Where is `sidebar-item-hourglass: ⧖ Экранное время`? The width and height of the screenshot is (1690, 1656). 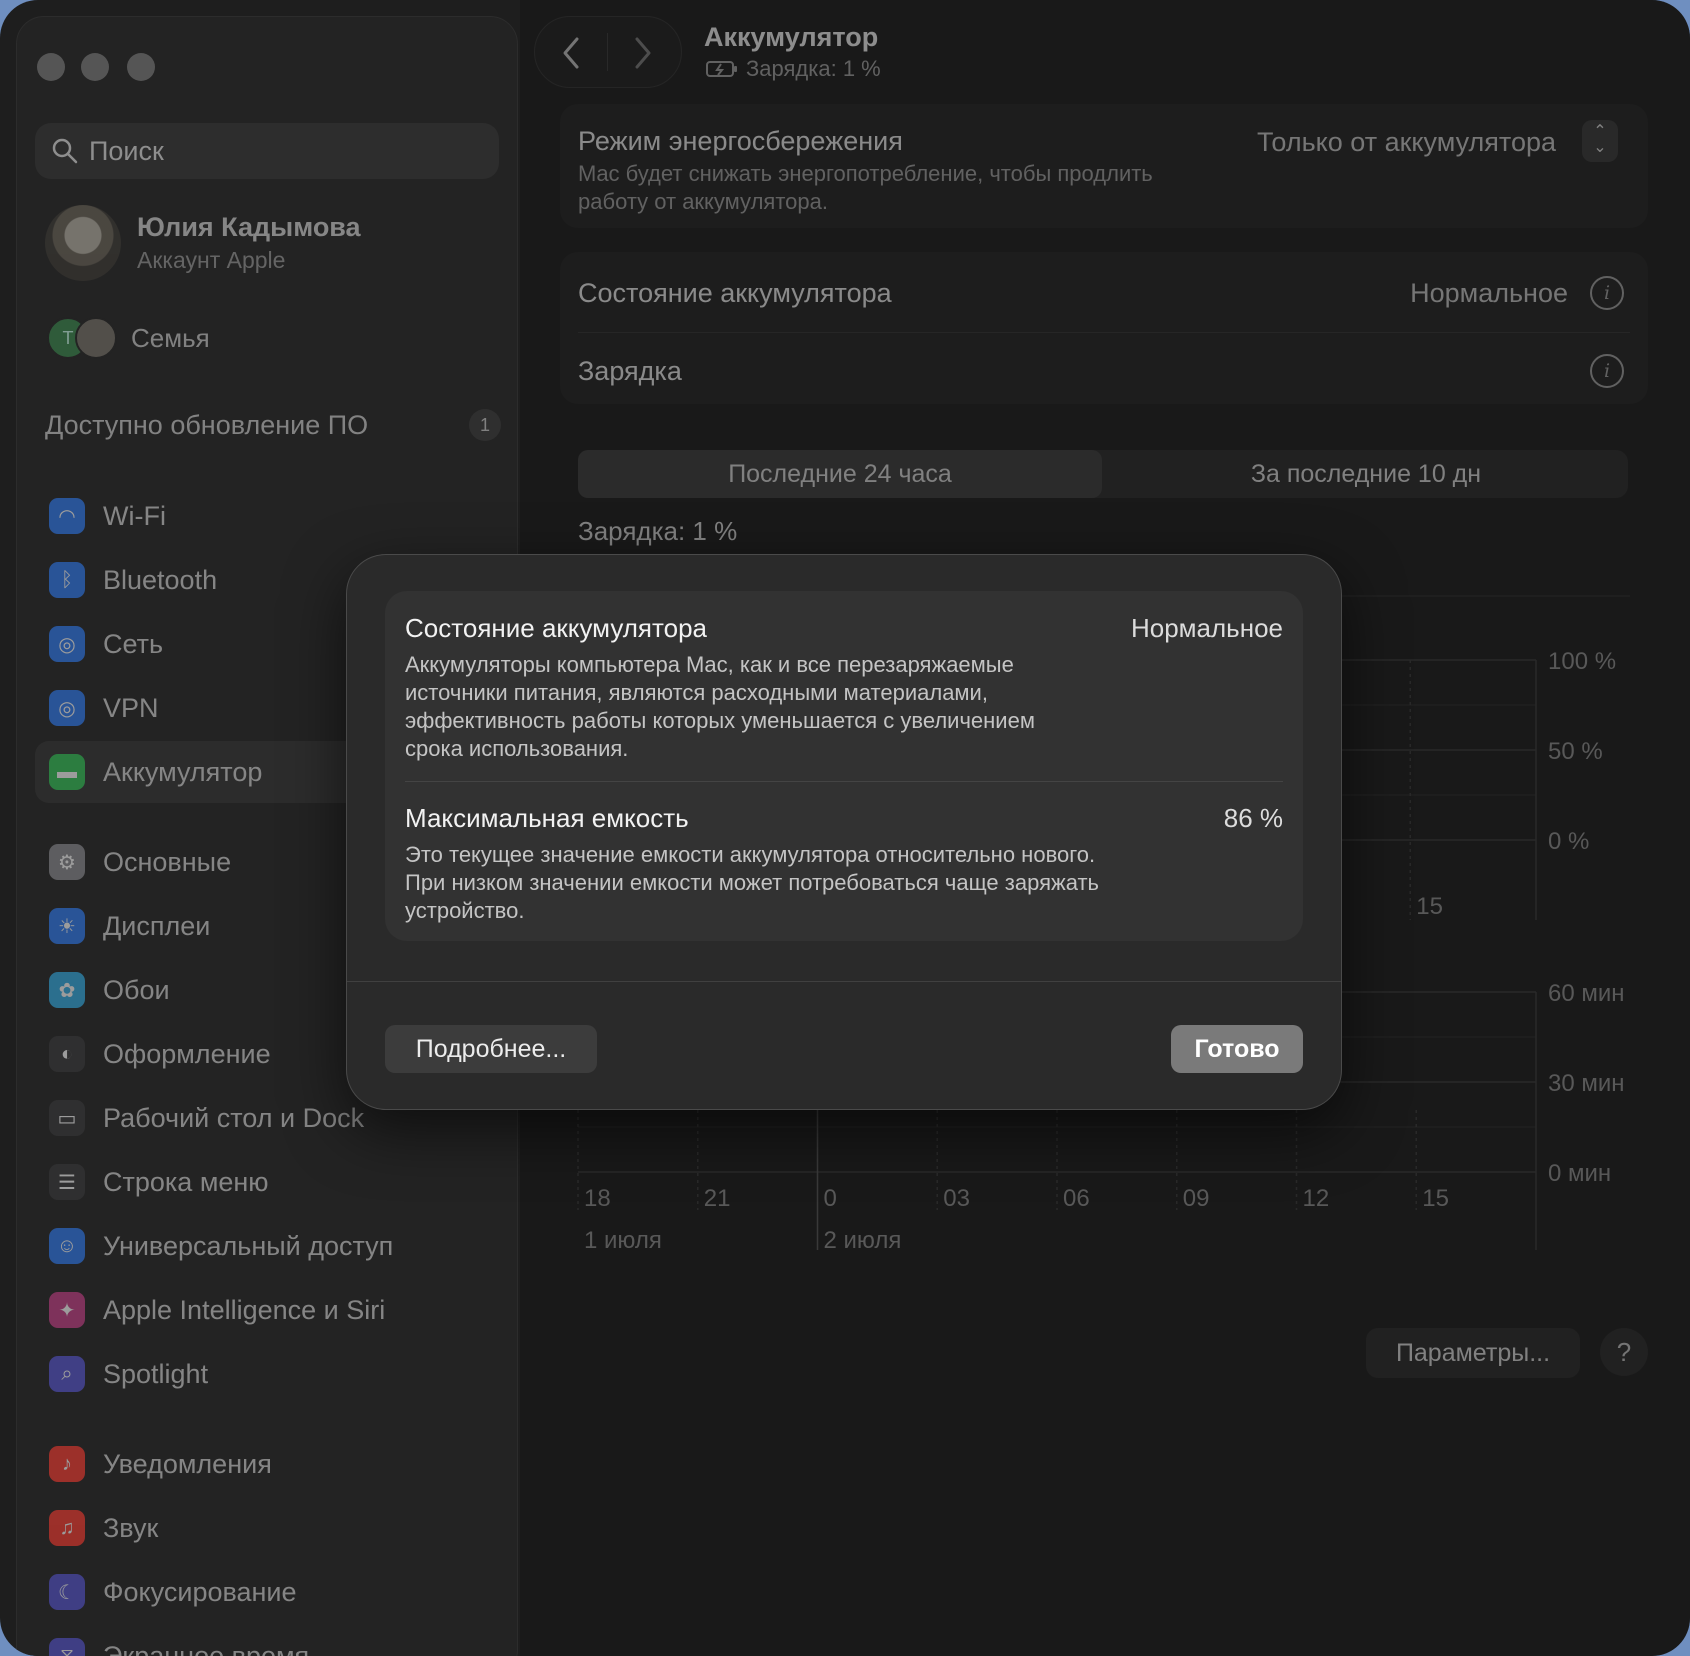 sidebar-item-hourglass: ⧖ Экранное время is located at coordinates (267, 1640).